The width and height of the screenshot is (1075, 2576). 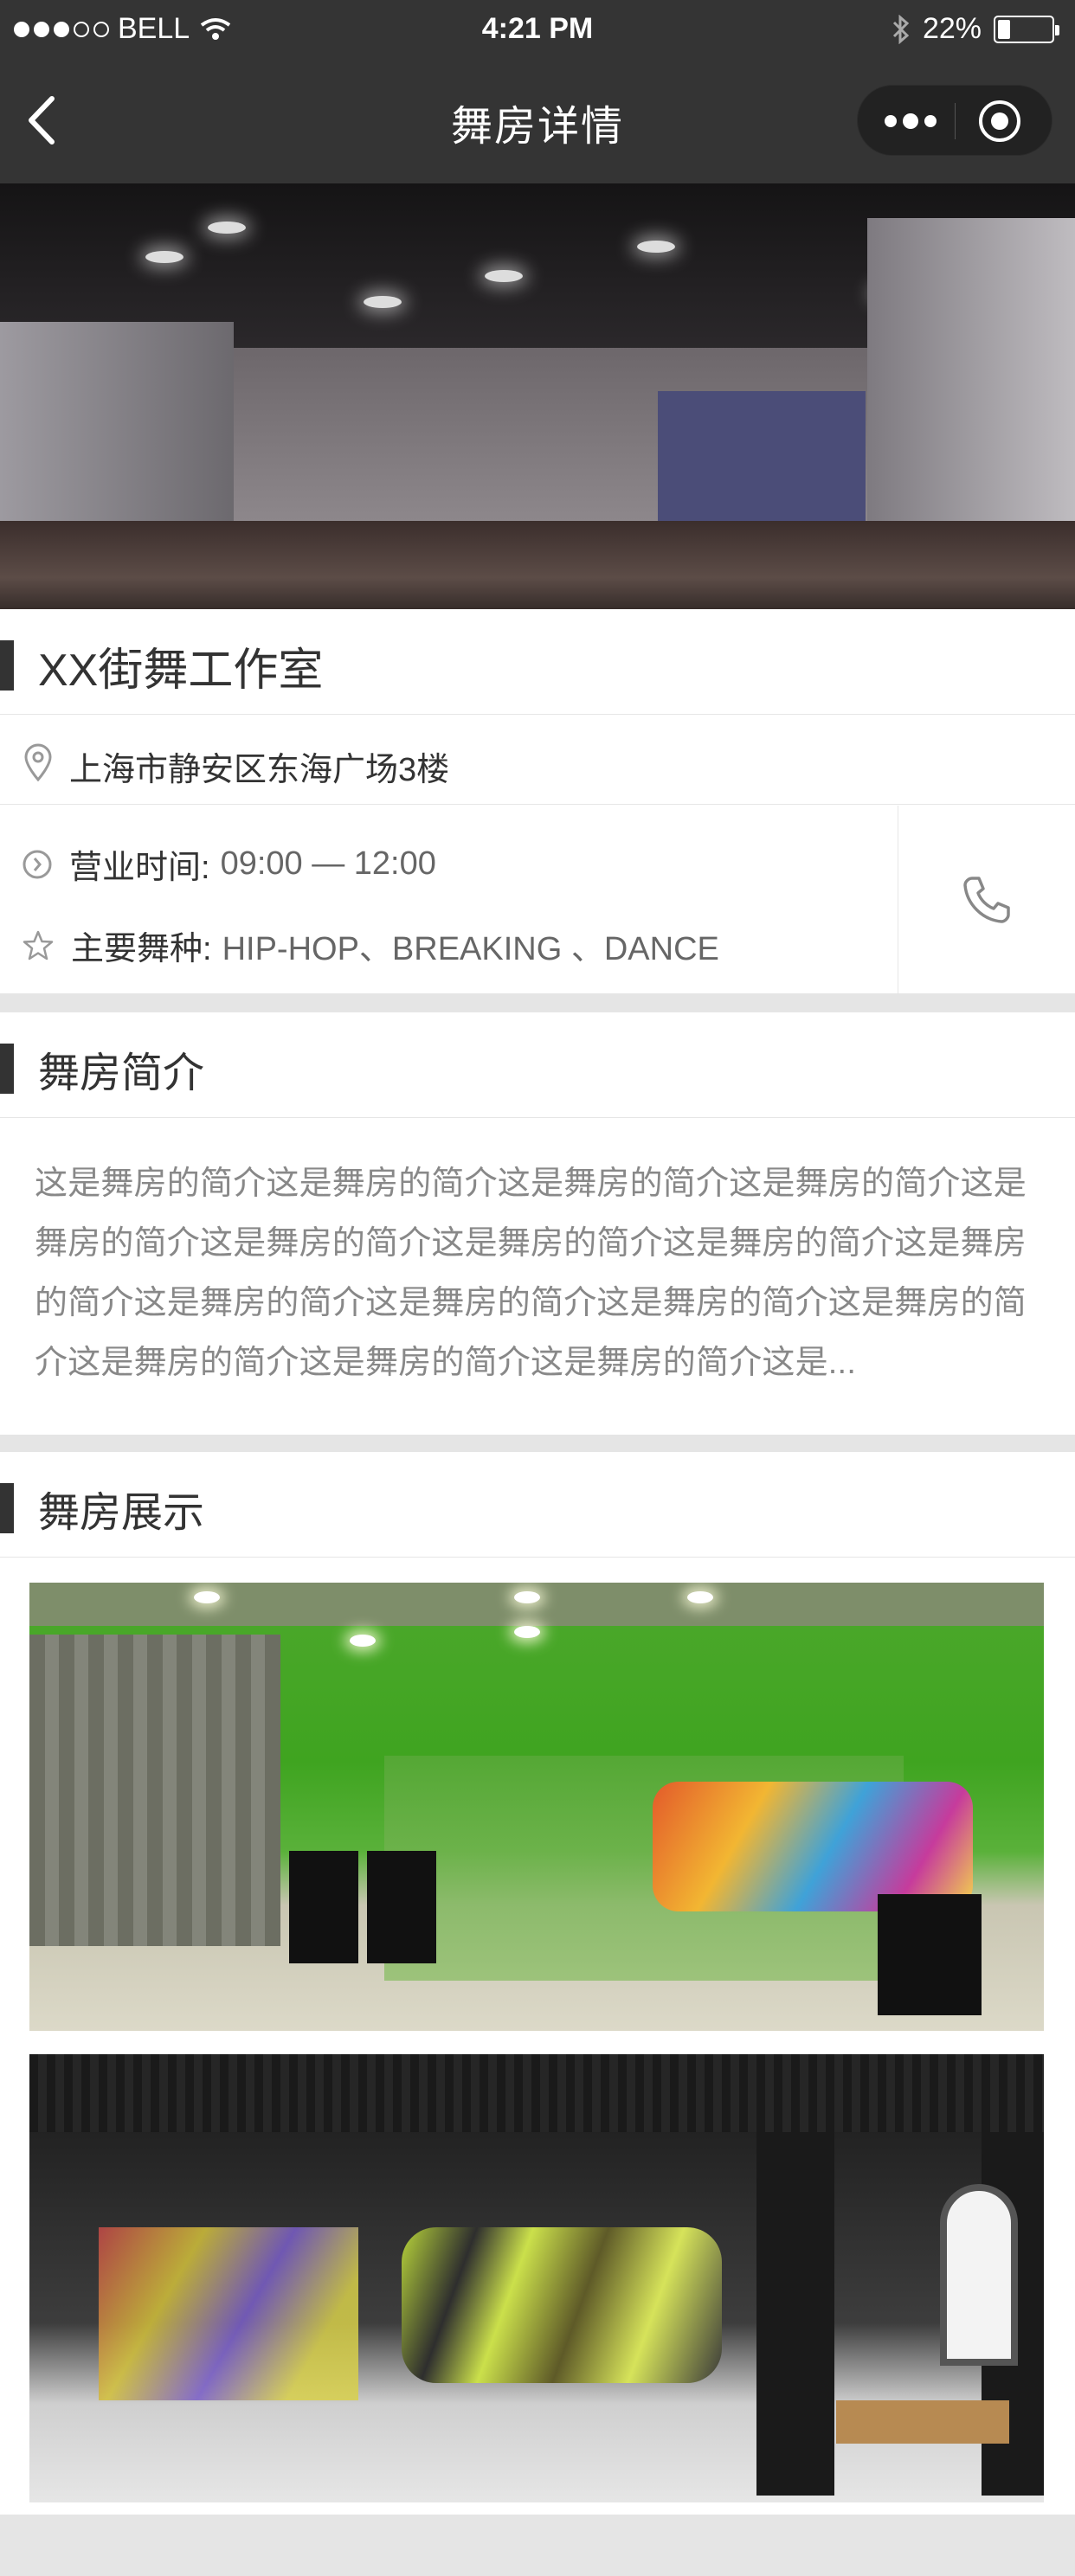 I want to click on phone-icon, so click(x=986, y=900).